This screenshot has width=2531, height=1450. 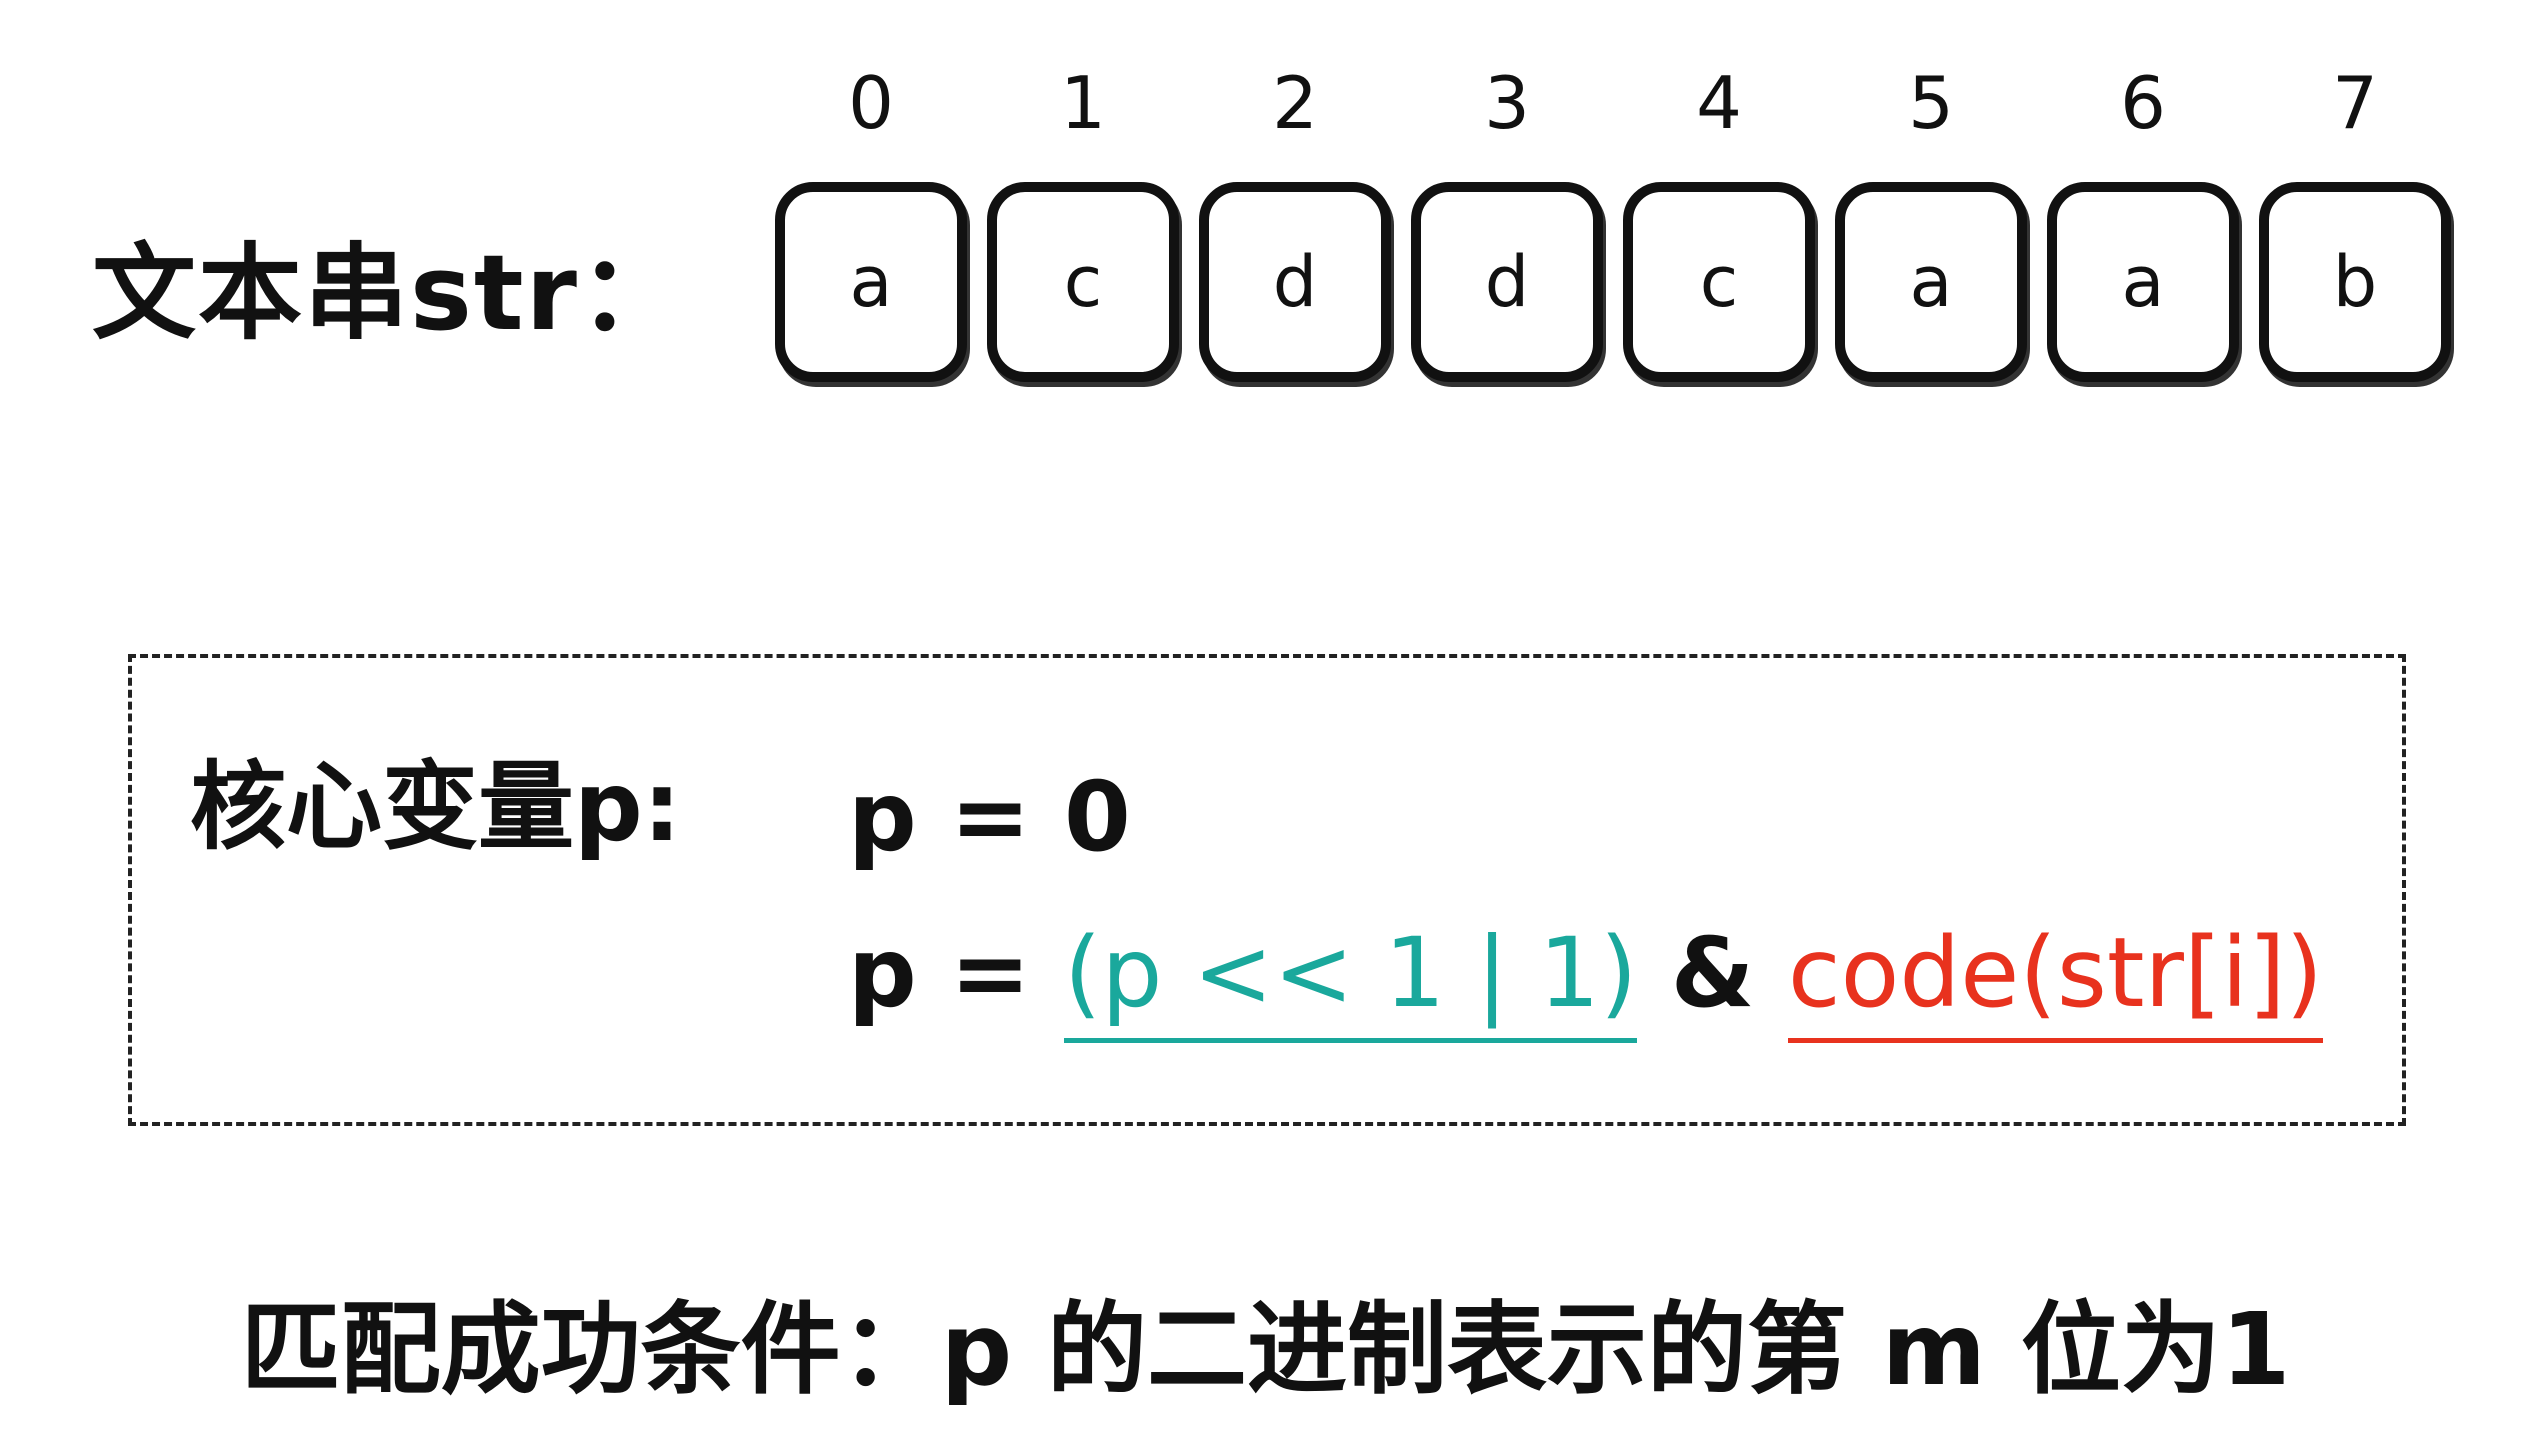 I want to click on text-string-label: 文本串str：, so click(x=388, y=293).